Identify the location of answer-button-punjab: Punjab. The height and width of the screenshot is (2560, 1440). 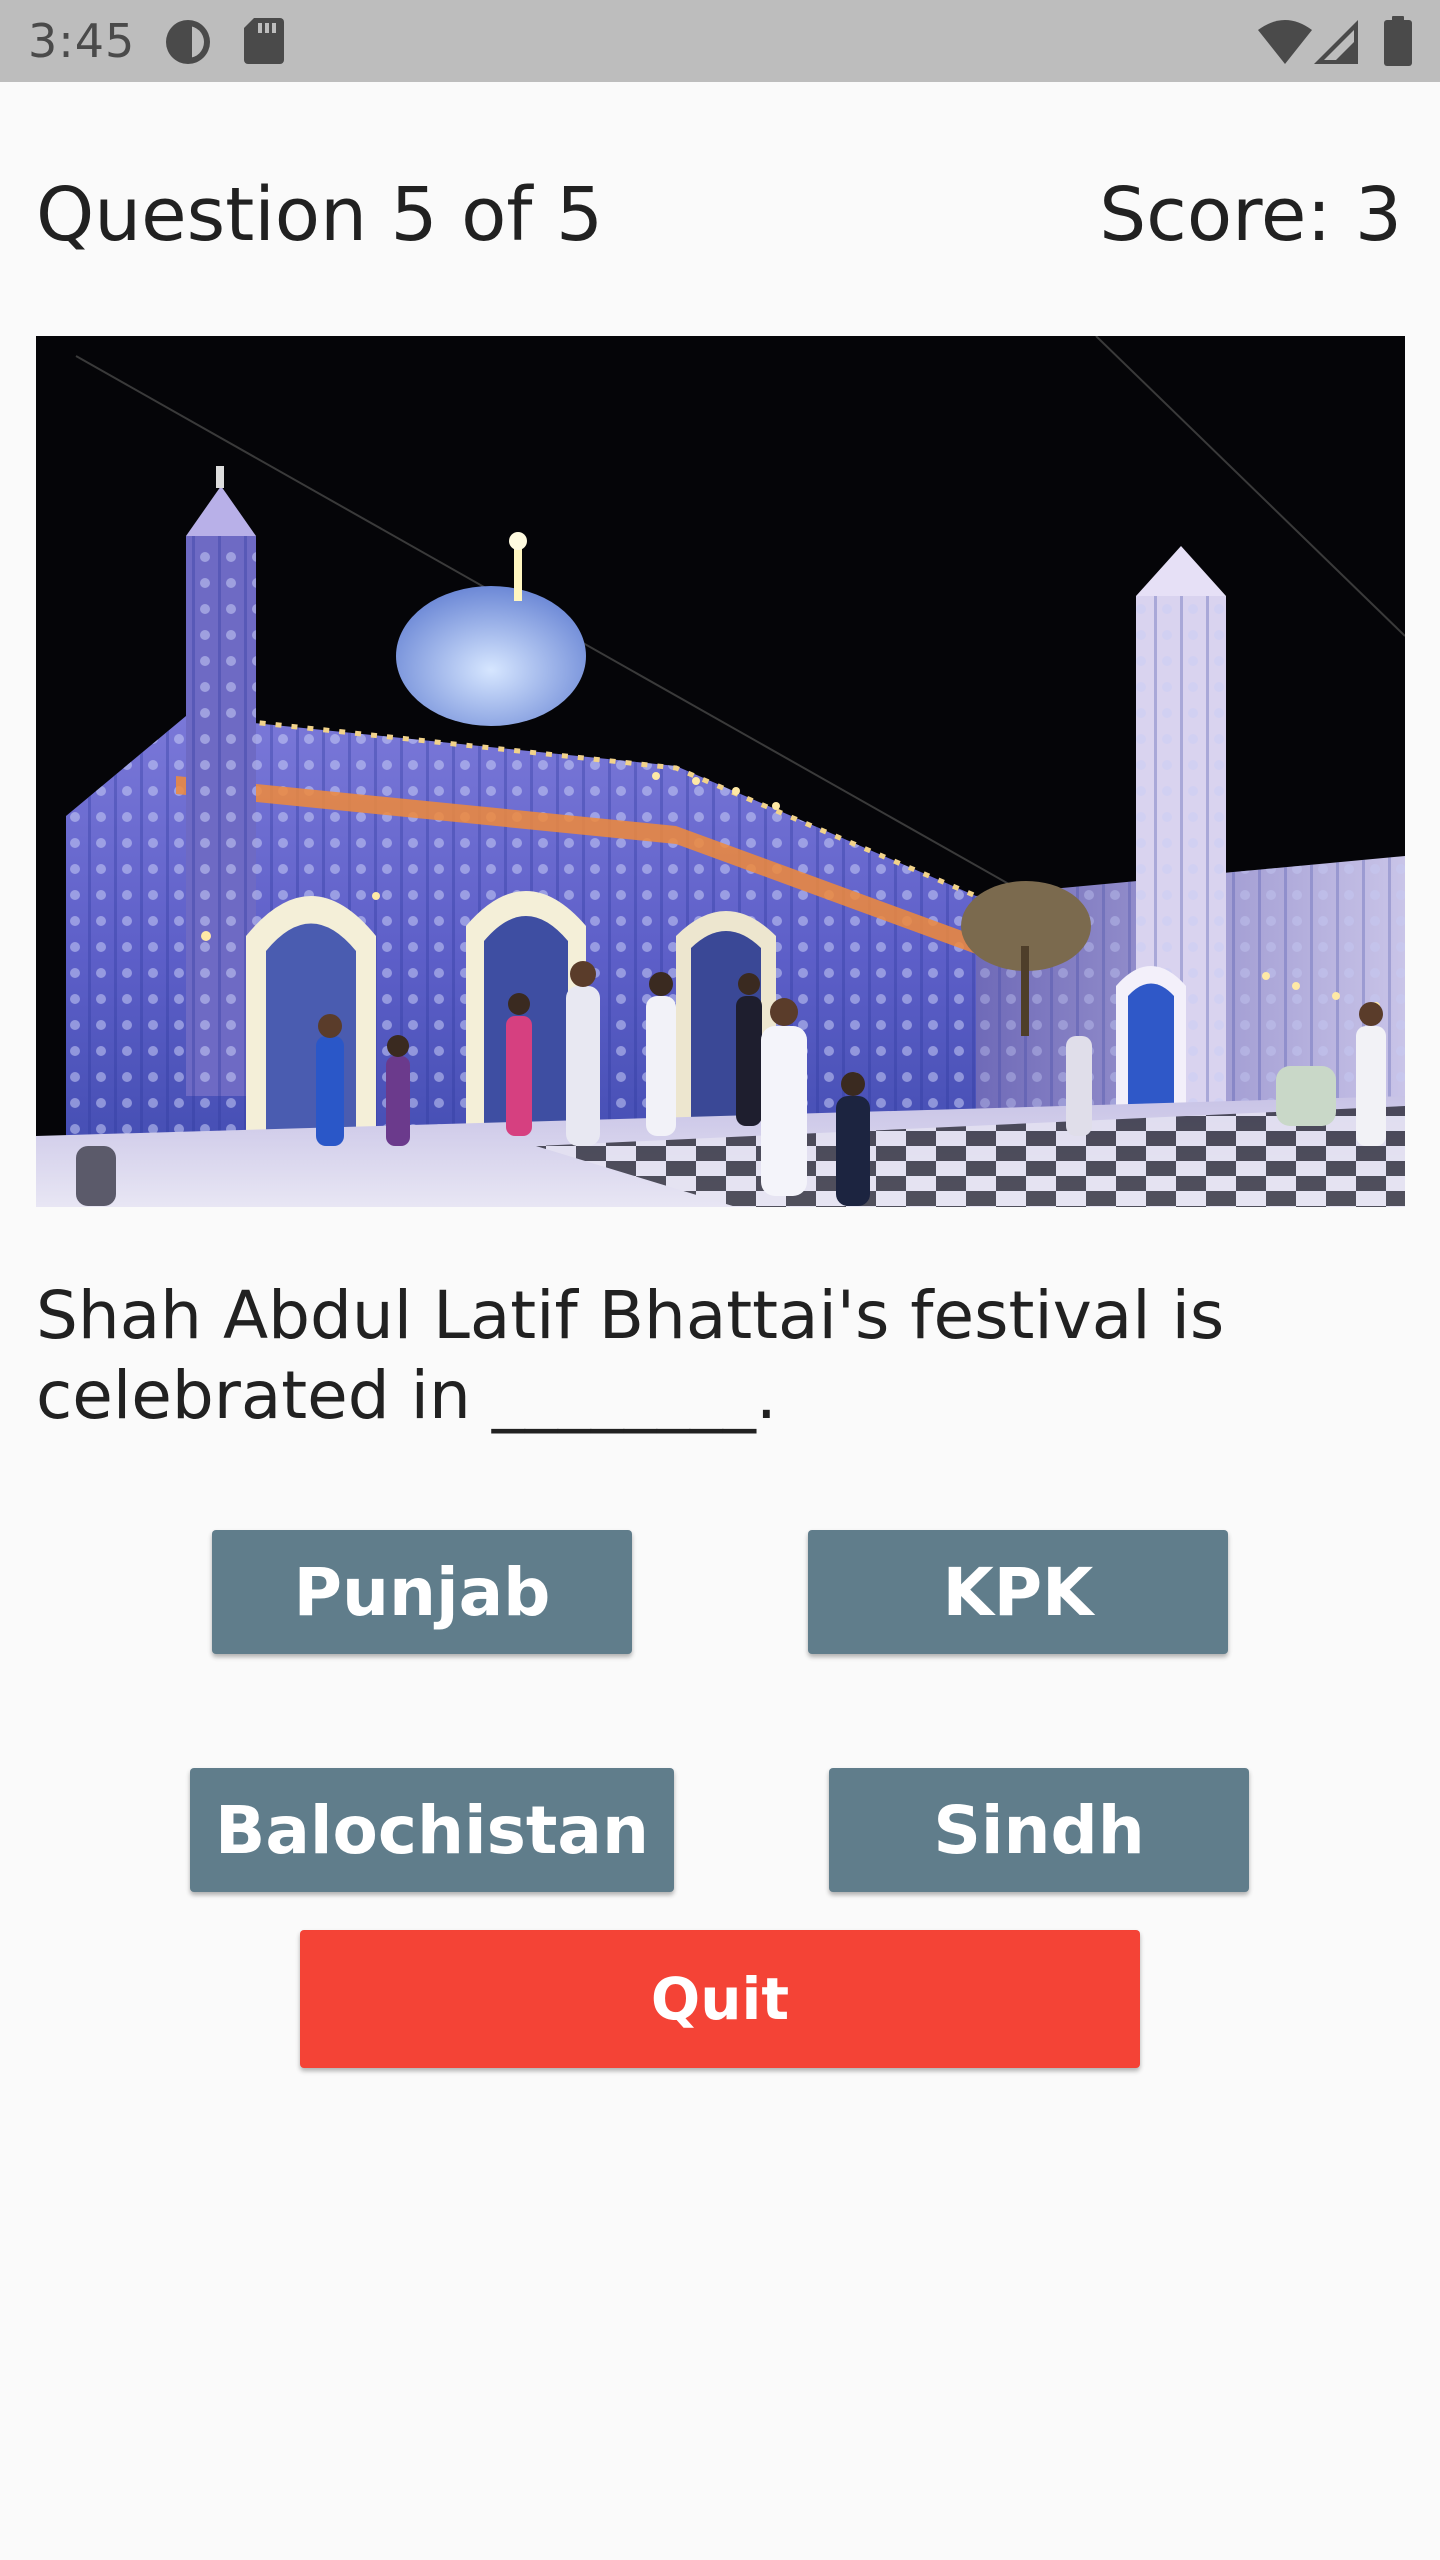
(422, 1592).